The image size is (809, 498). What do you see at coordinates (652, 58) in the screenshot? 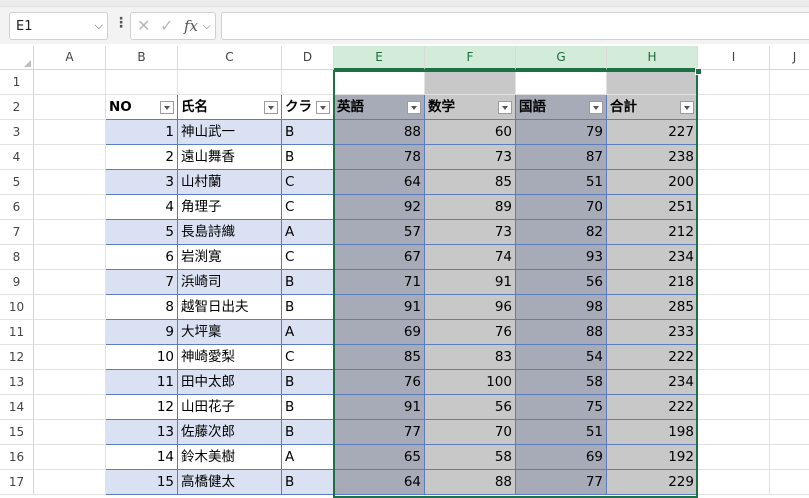
I see `column-header-h: H` at bounding box center [652, 58].